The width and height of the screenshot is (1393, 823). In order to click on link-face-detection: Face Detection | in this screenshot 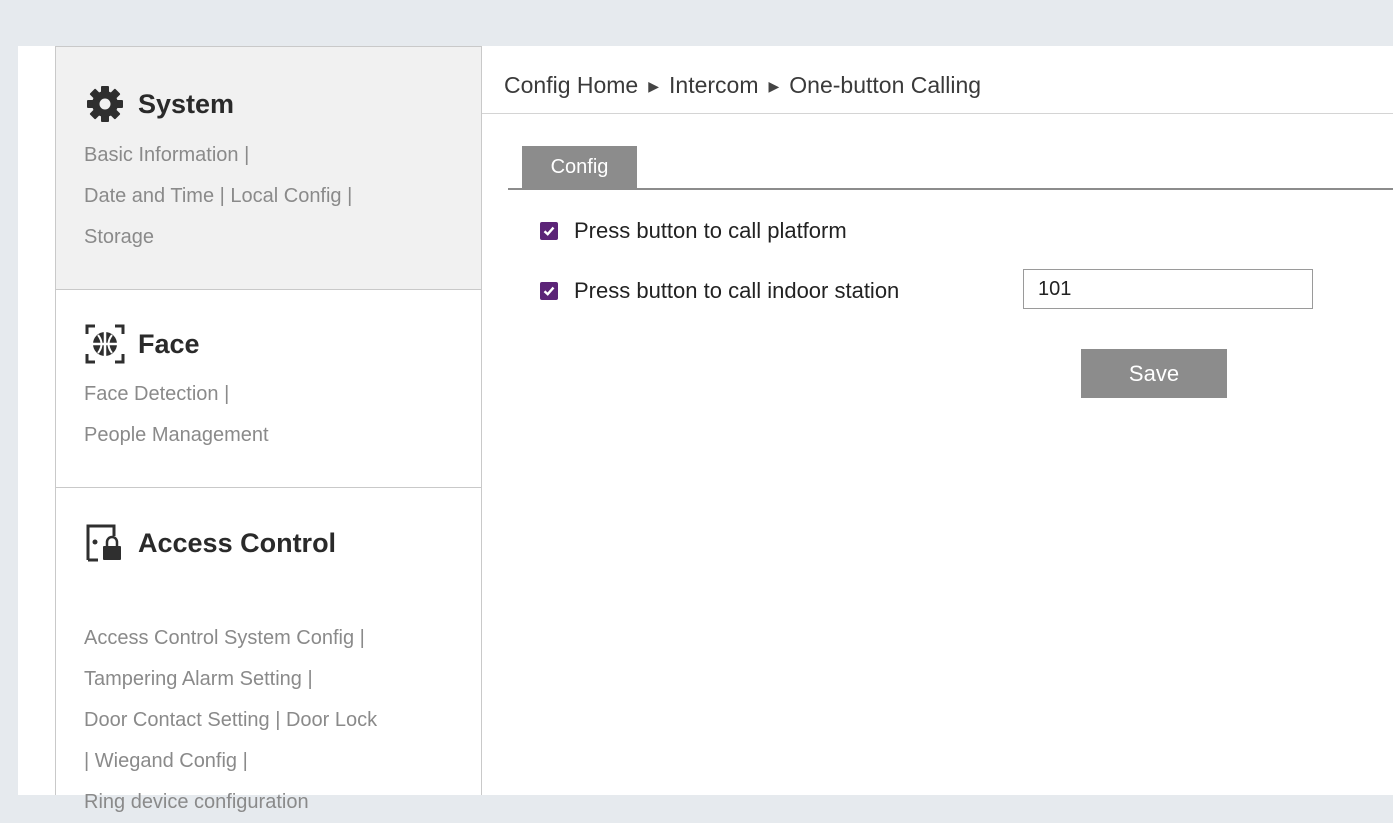, I will do `click(156, 394)`.